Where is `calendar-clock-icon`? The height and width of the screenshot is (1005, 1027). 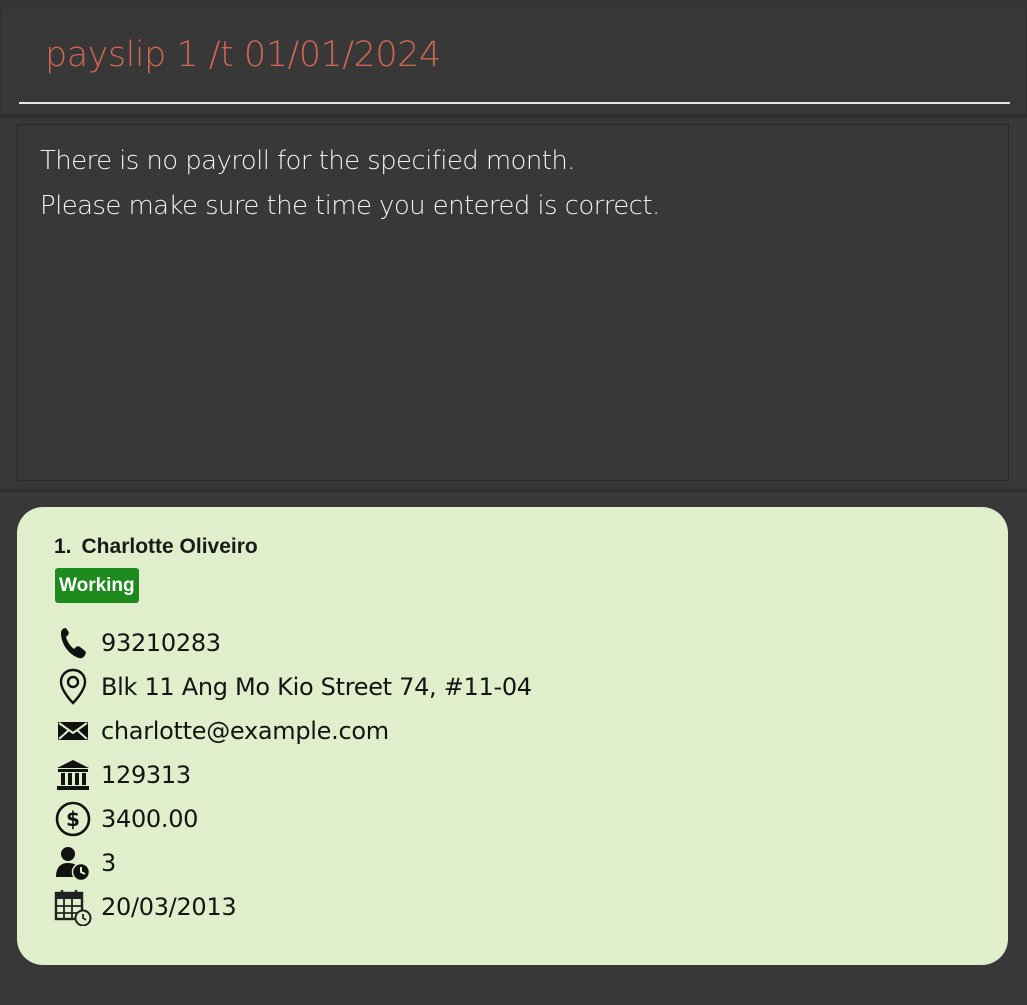
calendar-clock-icon is located at coordinates (73, 907).